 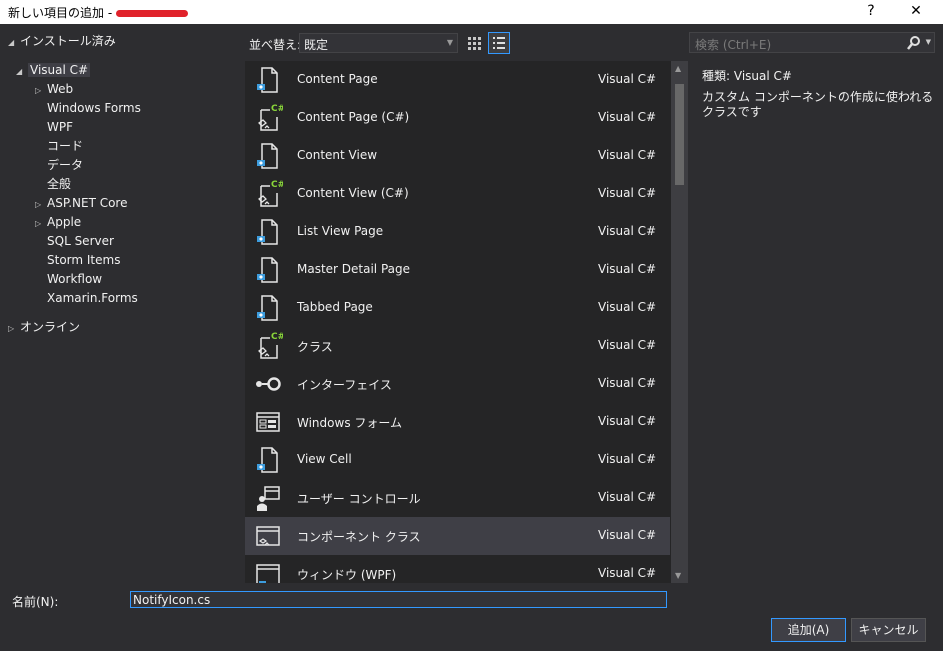 I want to click on template-name: Tabbed Page, so click(x=335, y=307).